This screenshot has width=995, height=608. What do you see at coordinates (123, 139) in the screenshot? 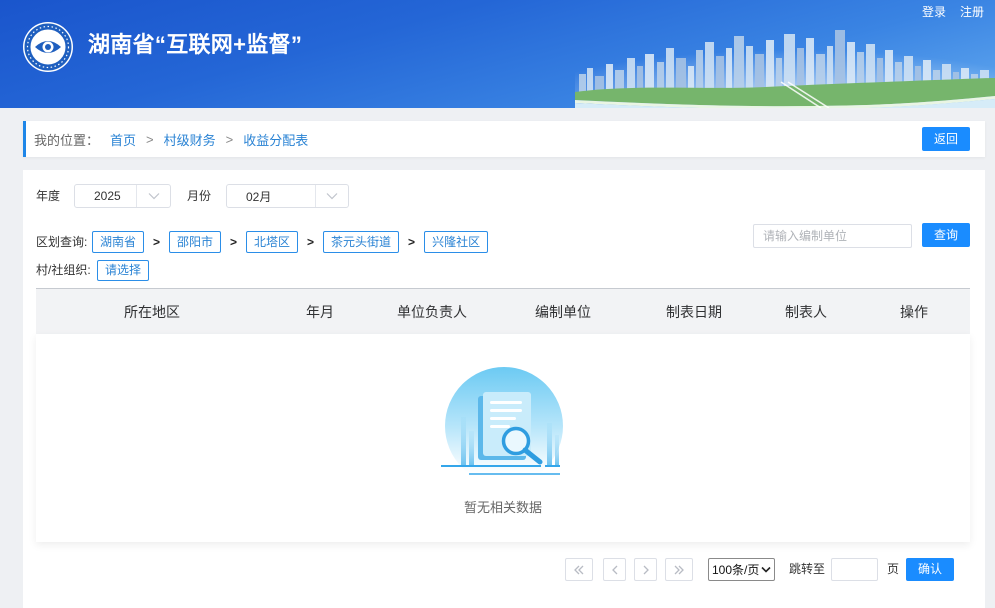
I see `breadcrumb-home-link: 首页` at bounding box center [123, 139].